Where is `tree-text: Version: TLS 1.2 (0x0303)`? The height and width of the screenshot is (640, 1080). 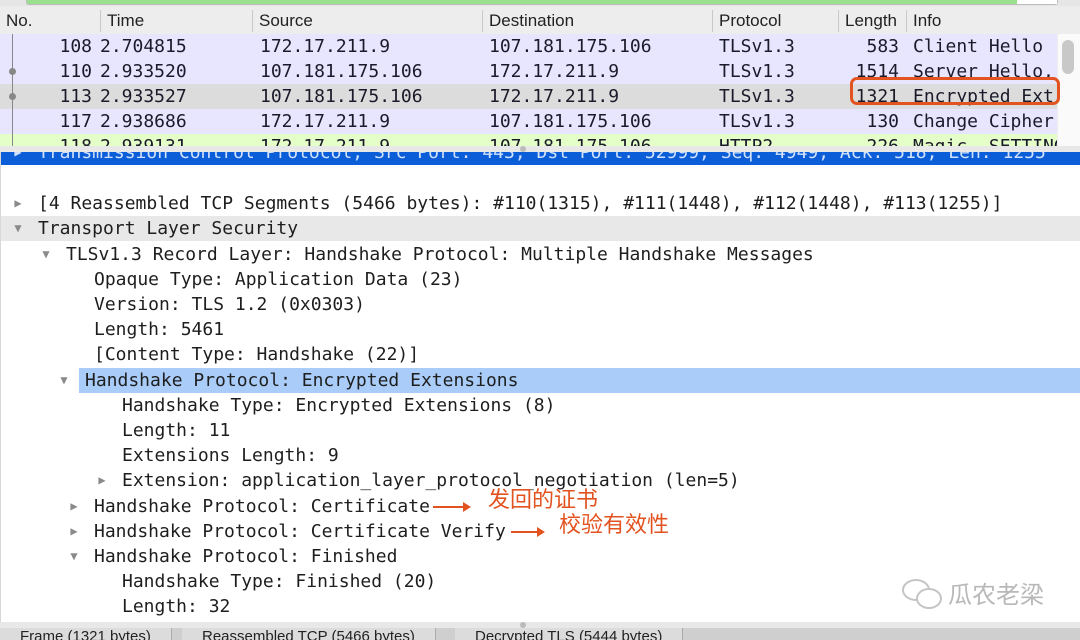 tree-text: Version: TLS 1.2 (0x0303) is located at coordinates (229, 304).